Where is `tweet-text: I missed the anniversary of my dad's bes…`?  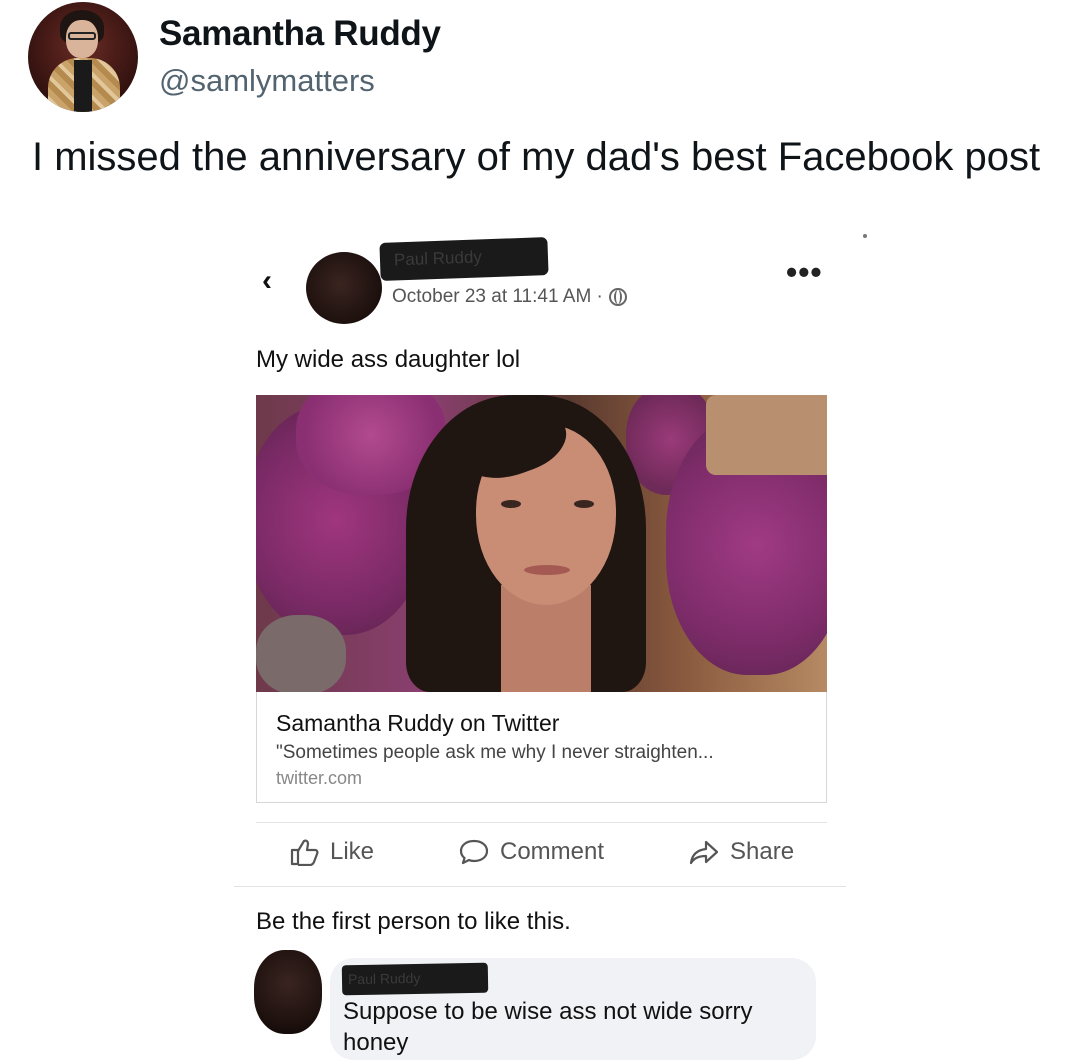 tweet-text: I missed the anniversary of my dad's bes… is located at coordinates (536, 157).